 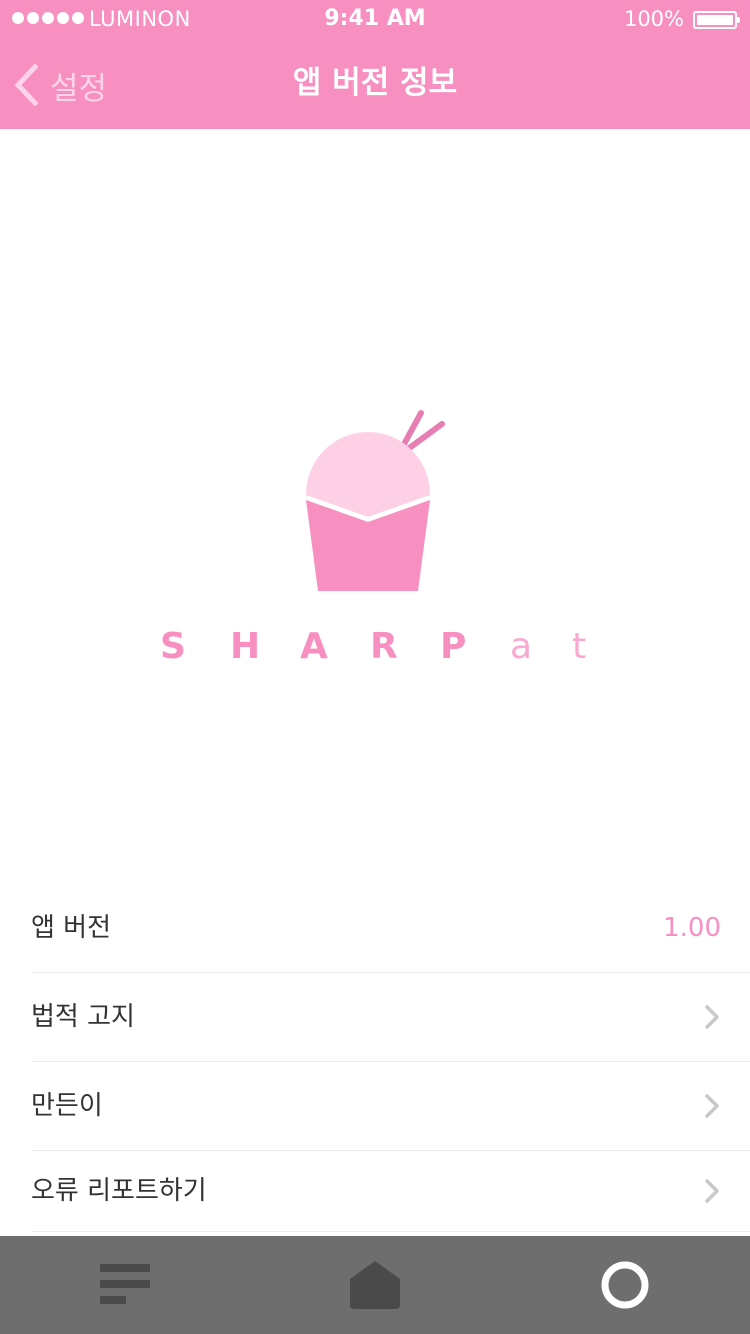 I want to click on version-value: 1.00, so click(x=692, y=928).